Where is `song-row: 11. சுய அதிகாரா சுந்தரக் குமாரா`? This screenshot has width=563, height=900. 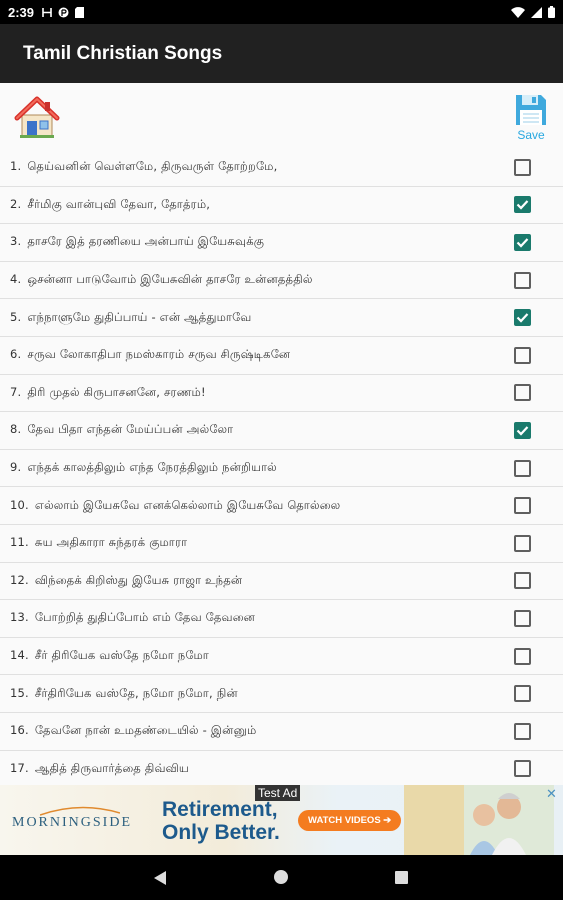
song-row: 11. சுய அதிகாரா சுந்தரக் குமாரா is located at coordinates (281, 544).